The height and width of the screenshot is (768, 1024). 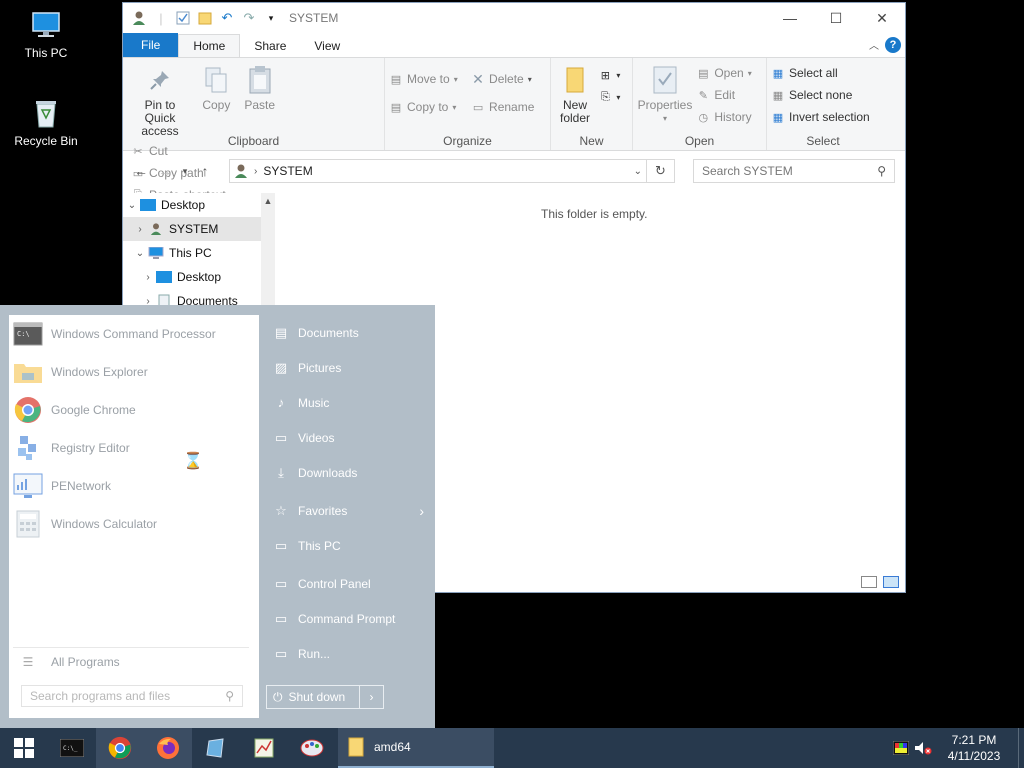 What do you see at coordinates (638, 171) in the screenshot?
I see `address-dropdown-icon: ⌄` at bounding box center [638, 171].